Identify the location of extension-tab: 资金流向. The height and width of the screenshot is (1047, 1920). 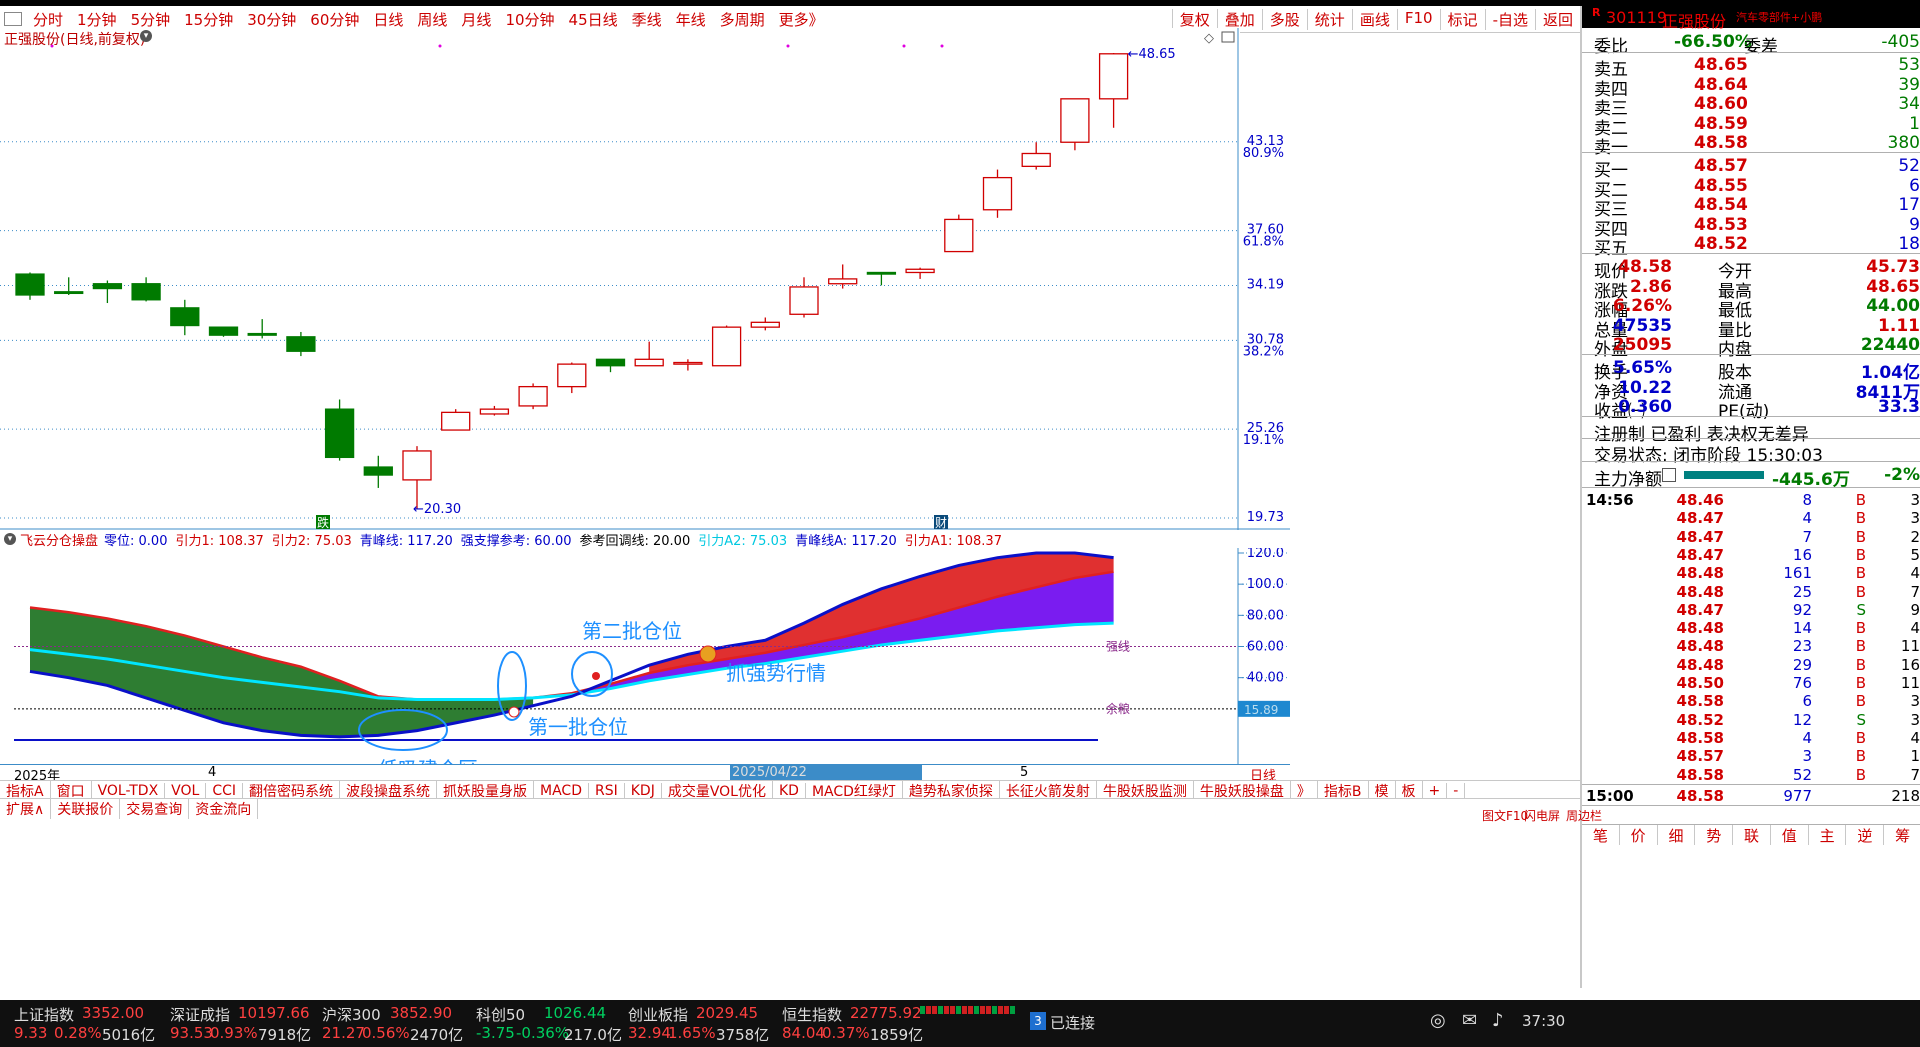
(224, 809).